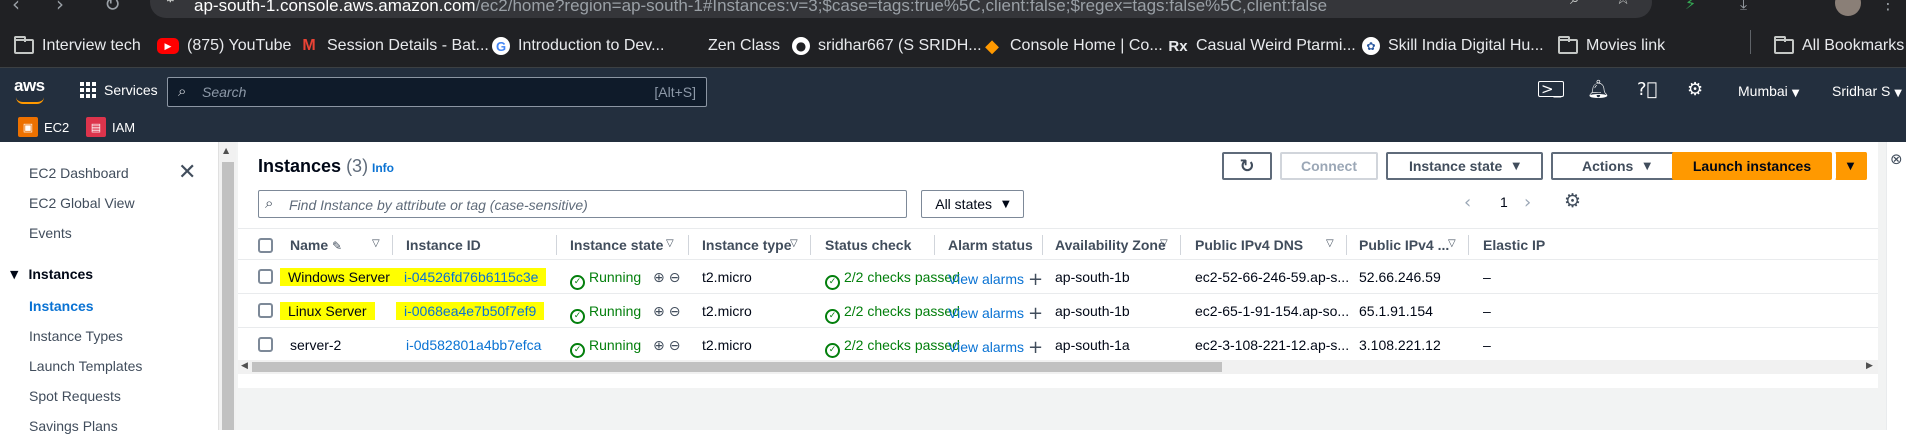  I want to click on column-instance-type: Instance type, so click(746, 245).